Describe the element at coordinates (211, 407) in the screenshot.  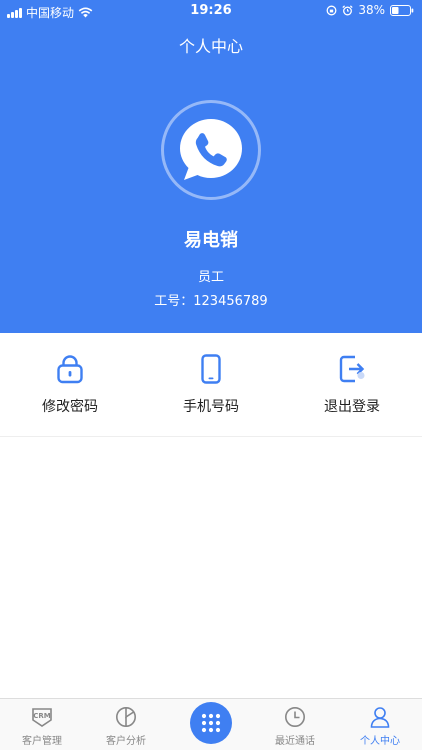
I see `phone-number-label: 手机号码` at that location.